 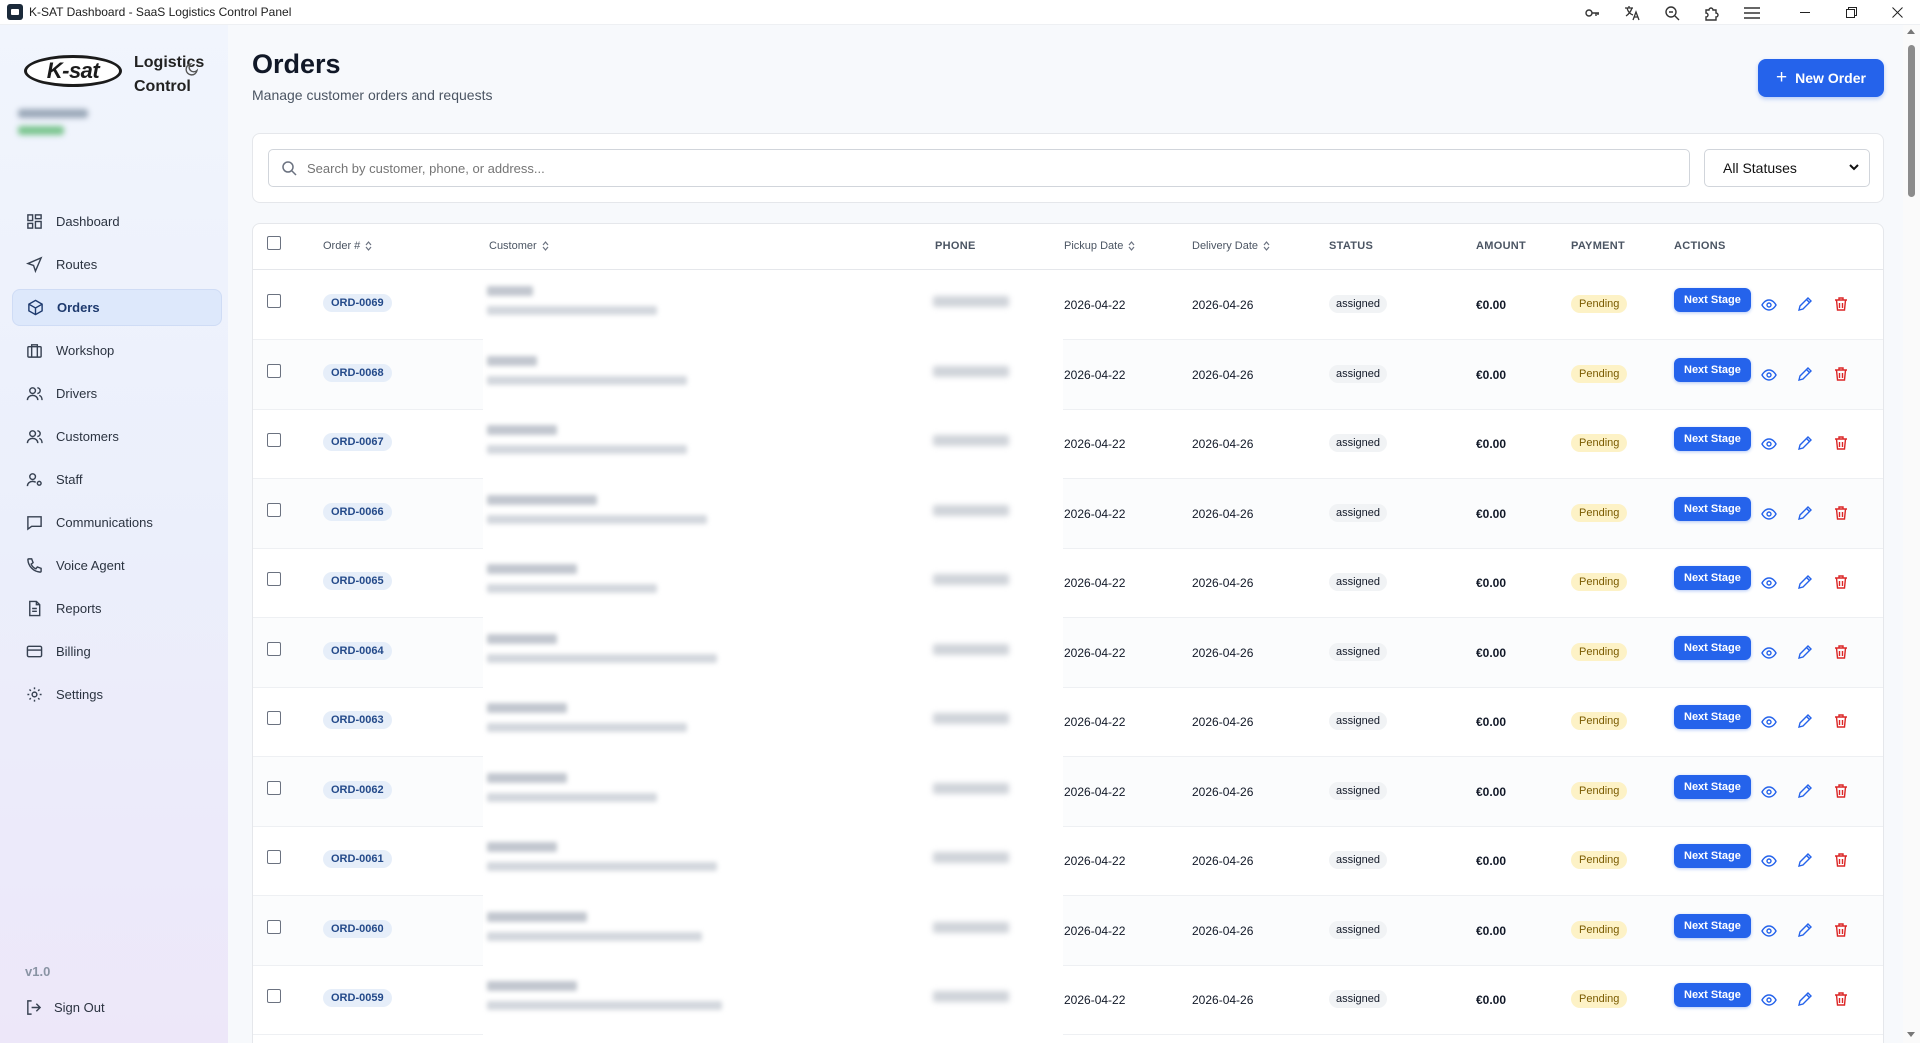 I want to click on sidebar-item-dashboard: Dashboard, so click(x=117, y=221).